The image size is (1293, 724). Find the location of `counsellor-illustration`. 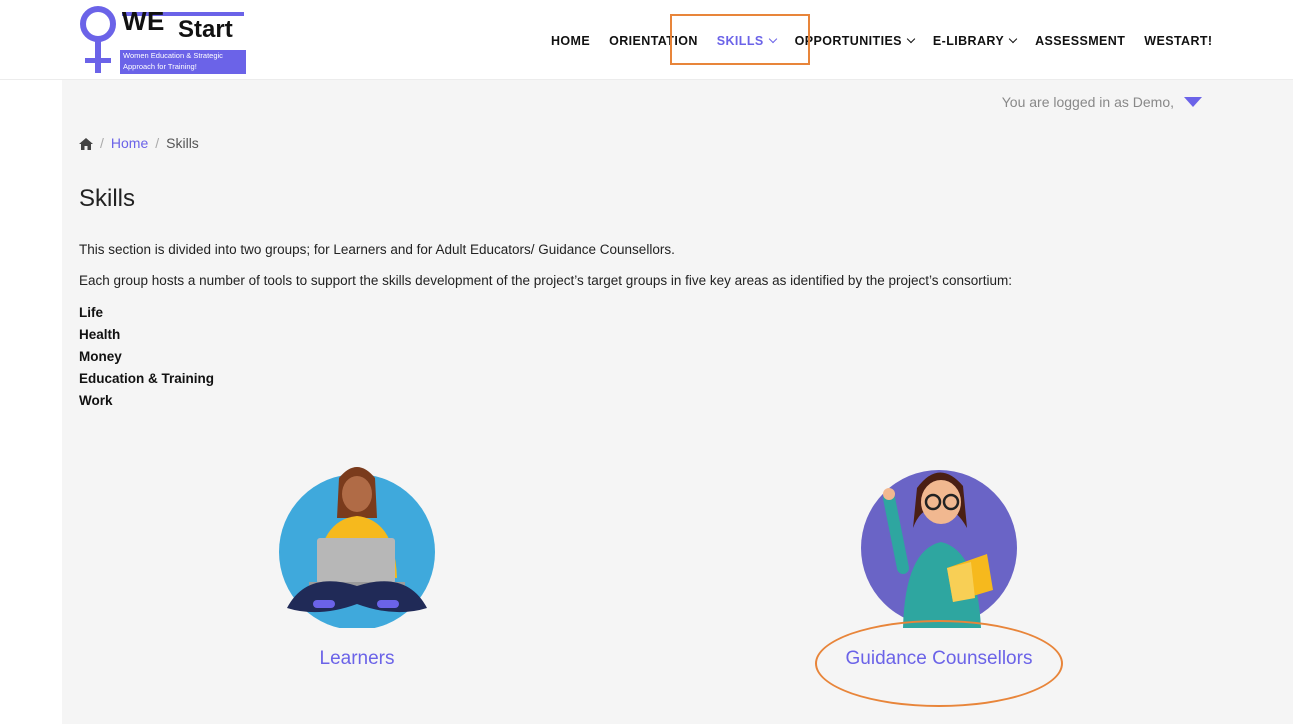

counsellor-illustration is located at coordinates (939, 543).